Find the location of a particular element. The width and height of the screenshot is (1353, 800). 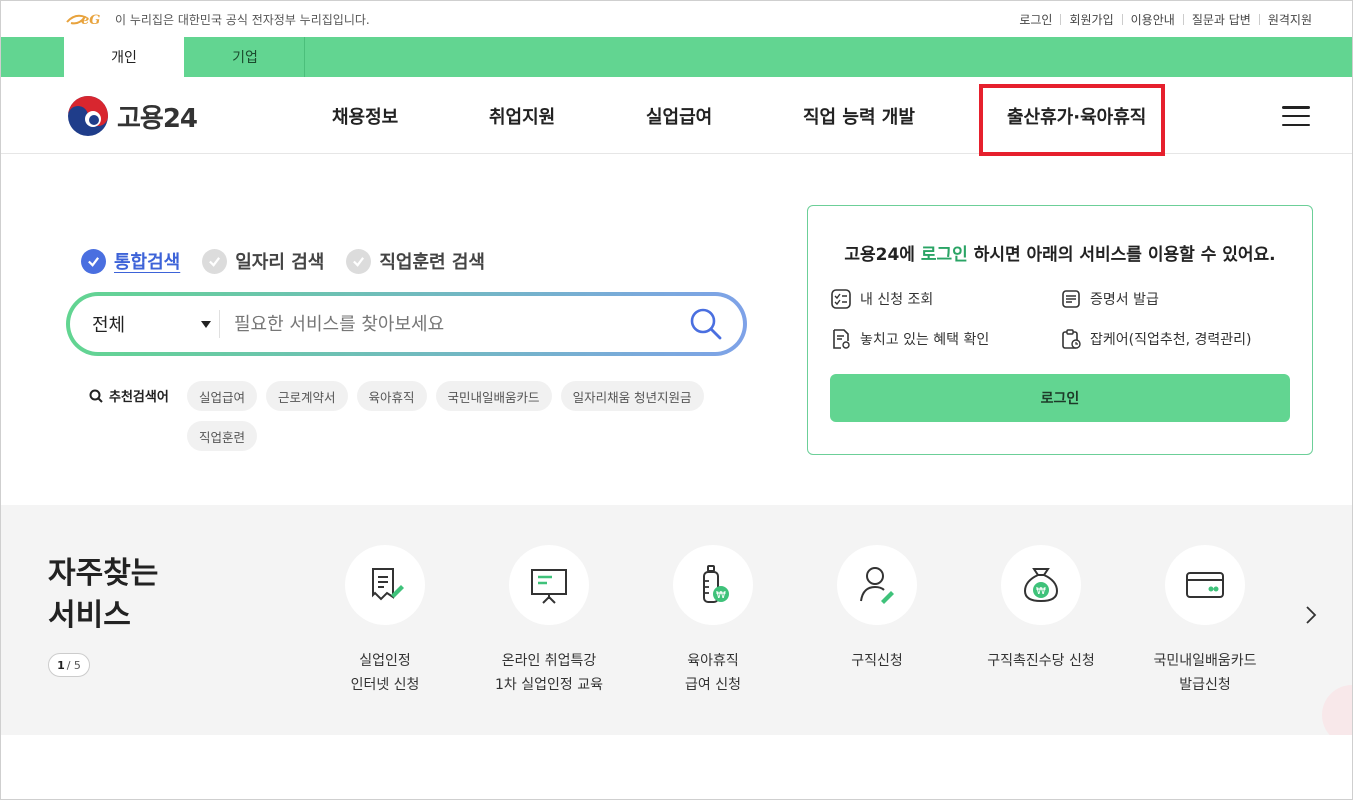

util-link-qna: 질문과 답변 is located at coordinates (1221, 19).